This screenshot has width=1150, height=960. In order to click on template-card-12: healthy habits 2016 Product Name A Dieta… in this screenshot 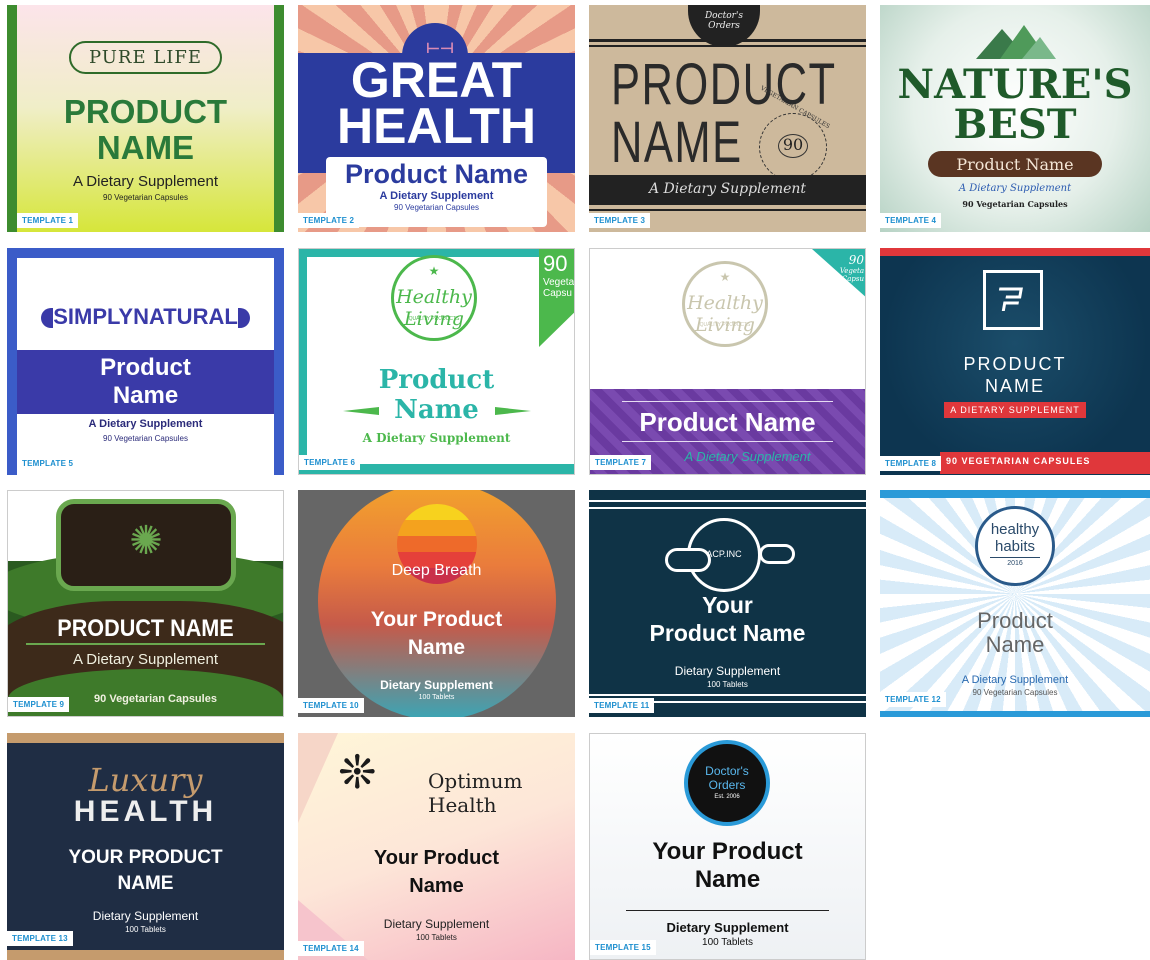, I will do `click(1015, 603)`.